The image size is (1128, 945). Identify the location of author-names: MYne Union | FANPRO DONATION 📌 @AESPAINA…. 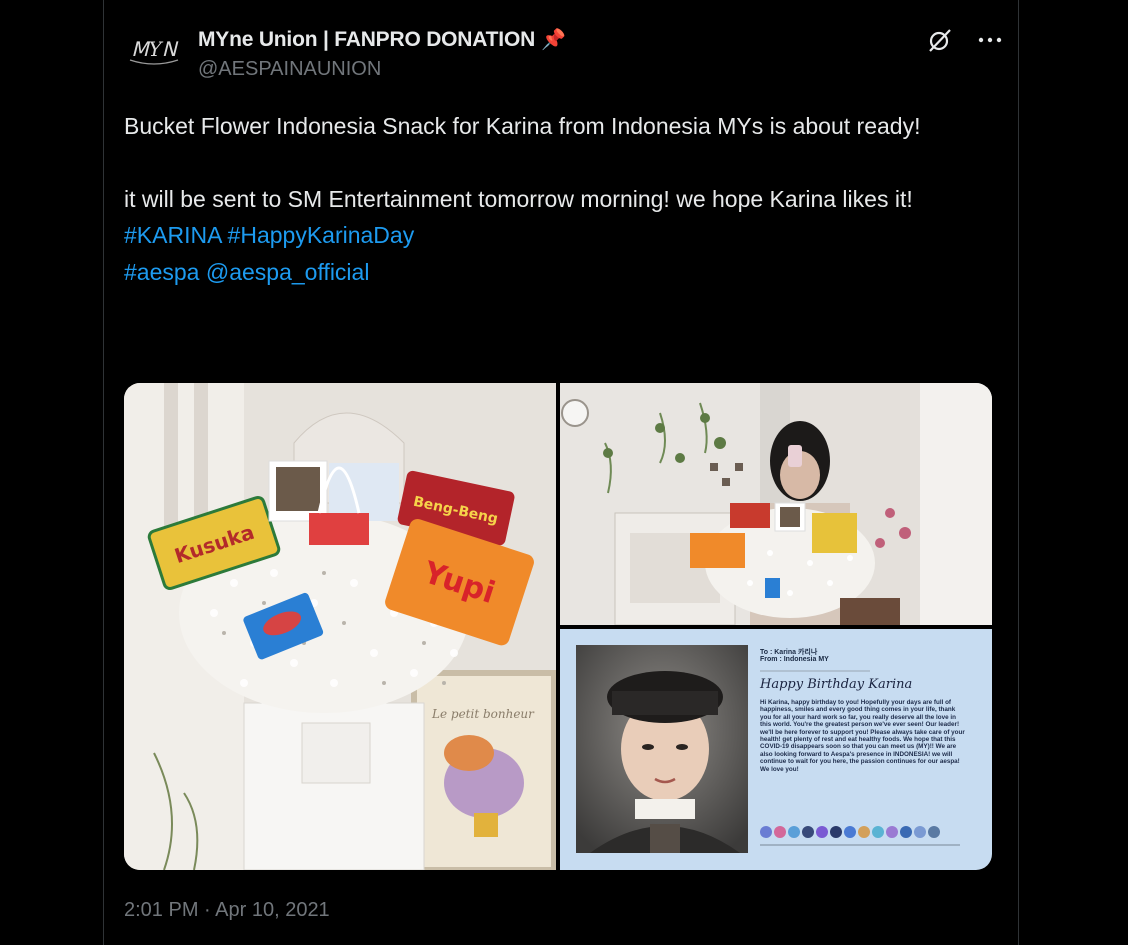
(382, 54).